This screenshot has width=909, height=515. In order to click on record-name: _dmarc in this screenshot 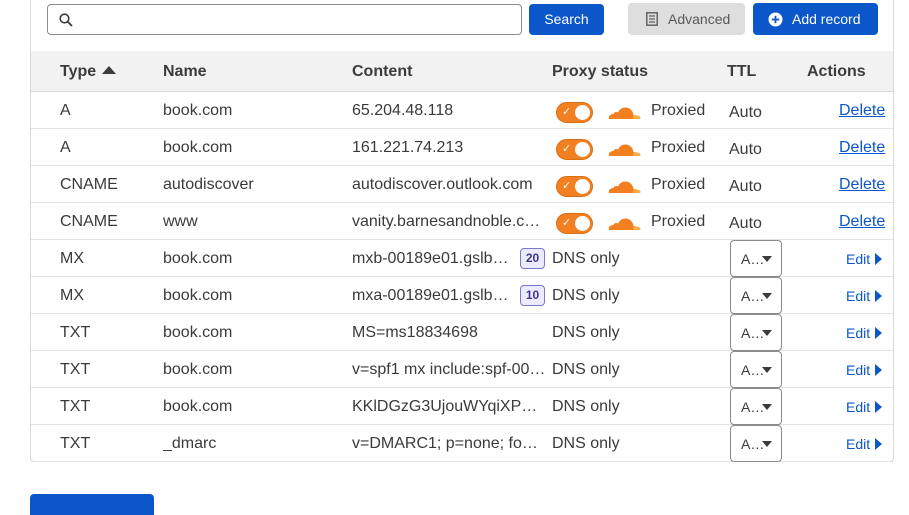, I will do `click(190, 443)`.